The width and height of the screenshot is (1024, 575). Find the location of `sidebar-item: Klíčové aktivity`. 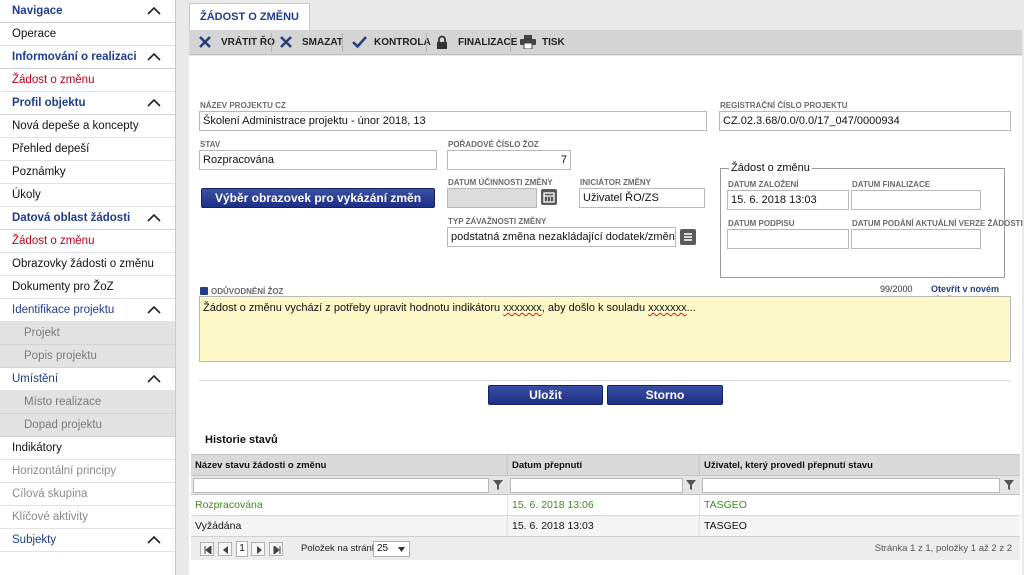

sidebar-item: Klíčové aktivity is located at coordinates (87, 517).